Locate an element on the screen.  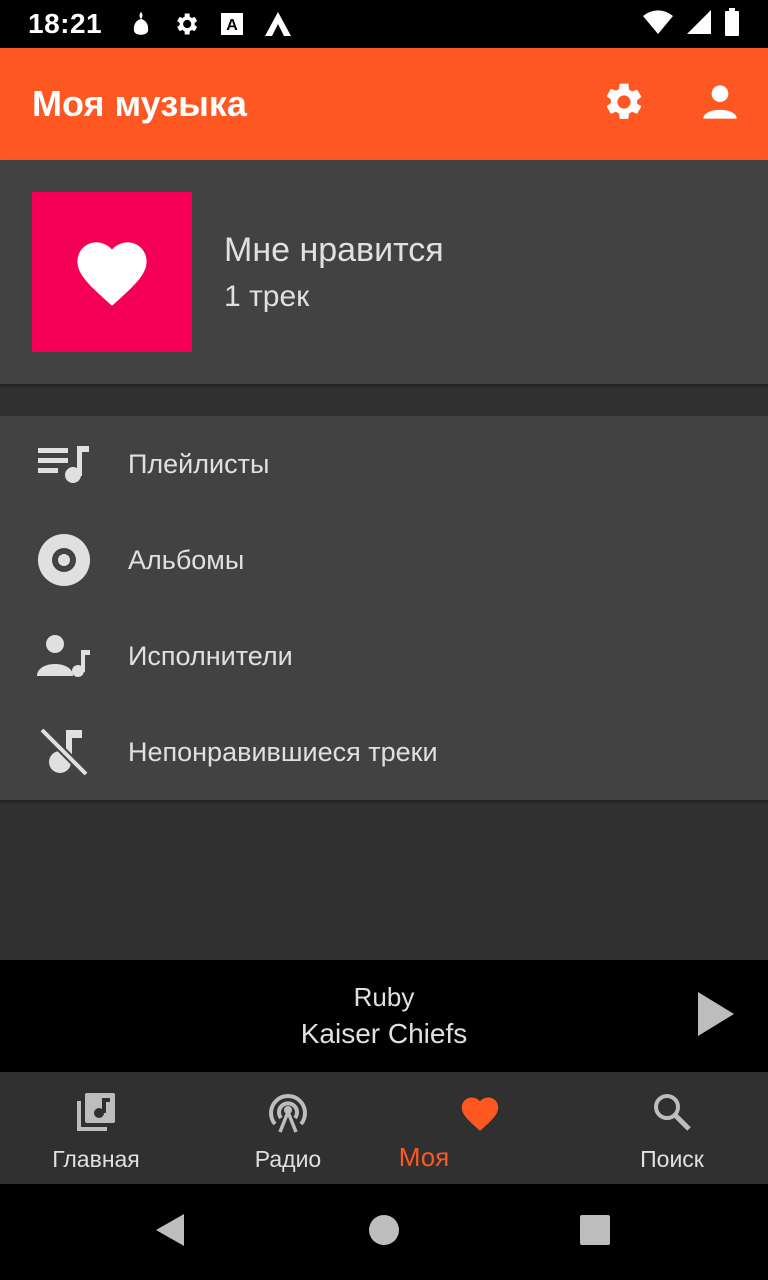
cat-icon is located at coordinates (141, 24).